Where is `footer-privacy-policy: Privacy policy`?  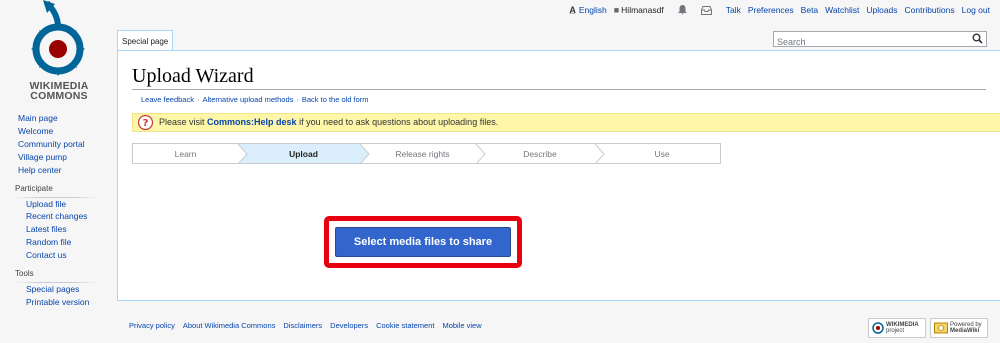
footer-privacy-policy: Privacy policy is located at coordinates (152, 325).